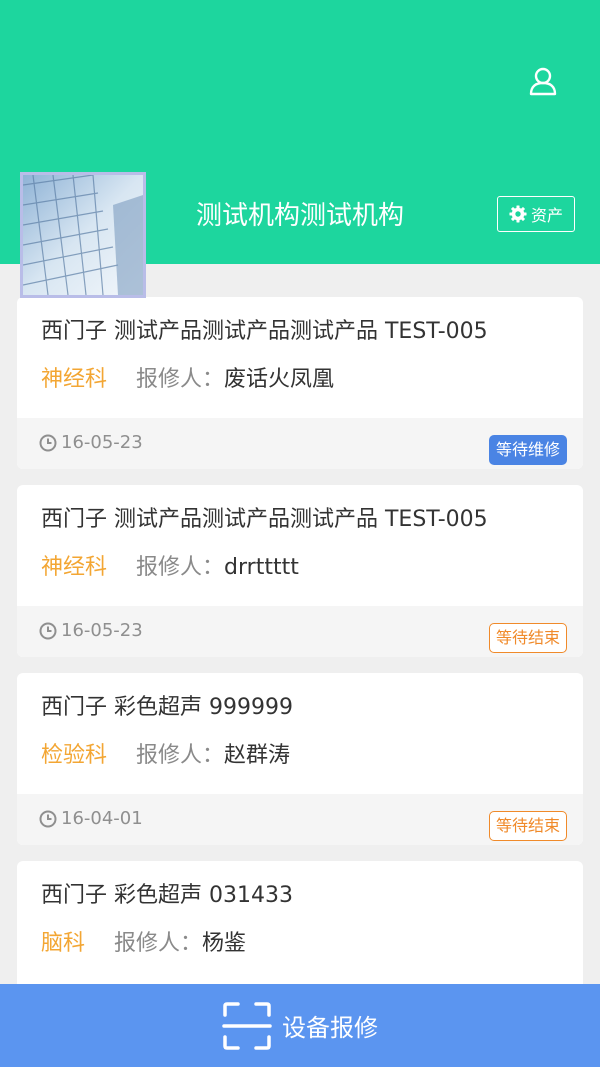 The height and width of the screenshot is (1067, 600). Describe the element at coordinates (63, 943) in the screenshot. I see `department-label: 脑科` at that location.